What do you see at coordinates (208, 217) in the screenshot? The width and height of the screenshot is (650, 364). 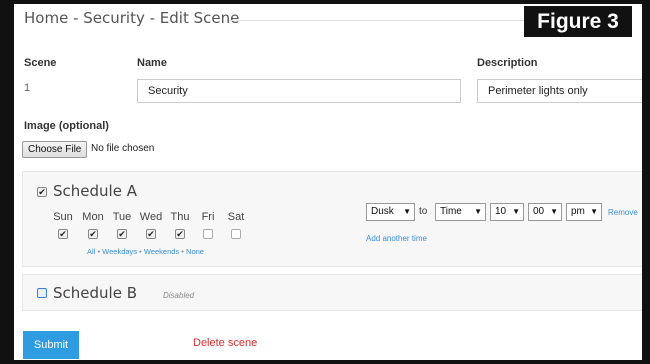 I see `day-label-fri: Fri` at bounding box center [208, 217].